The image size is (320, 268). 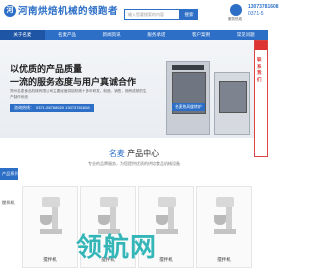 I want to click on nav-item-products: 名麦产品, so click(x=67, y=35).